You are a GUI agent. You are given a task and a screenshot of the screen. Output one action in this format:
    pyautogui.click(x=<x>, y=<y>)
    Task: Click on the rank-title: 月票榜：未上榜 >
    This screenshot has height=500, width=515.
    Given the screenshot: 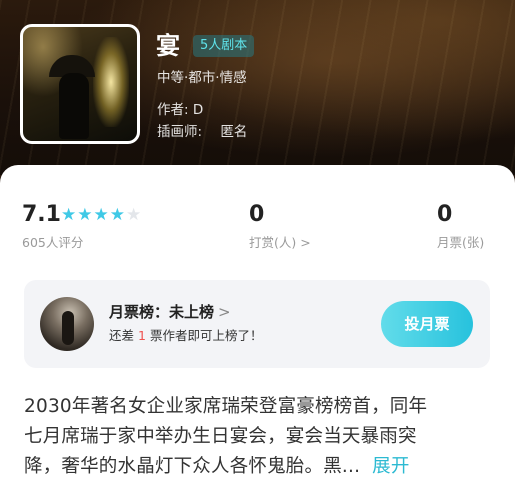 What is the action you would take?
    pyautogui.click(x=170, y=312)
    